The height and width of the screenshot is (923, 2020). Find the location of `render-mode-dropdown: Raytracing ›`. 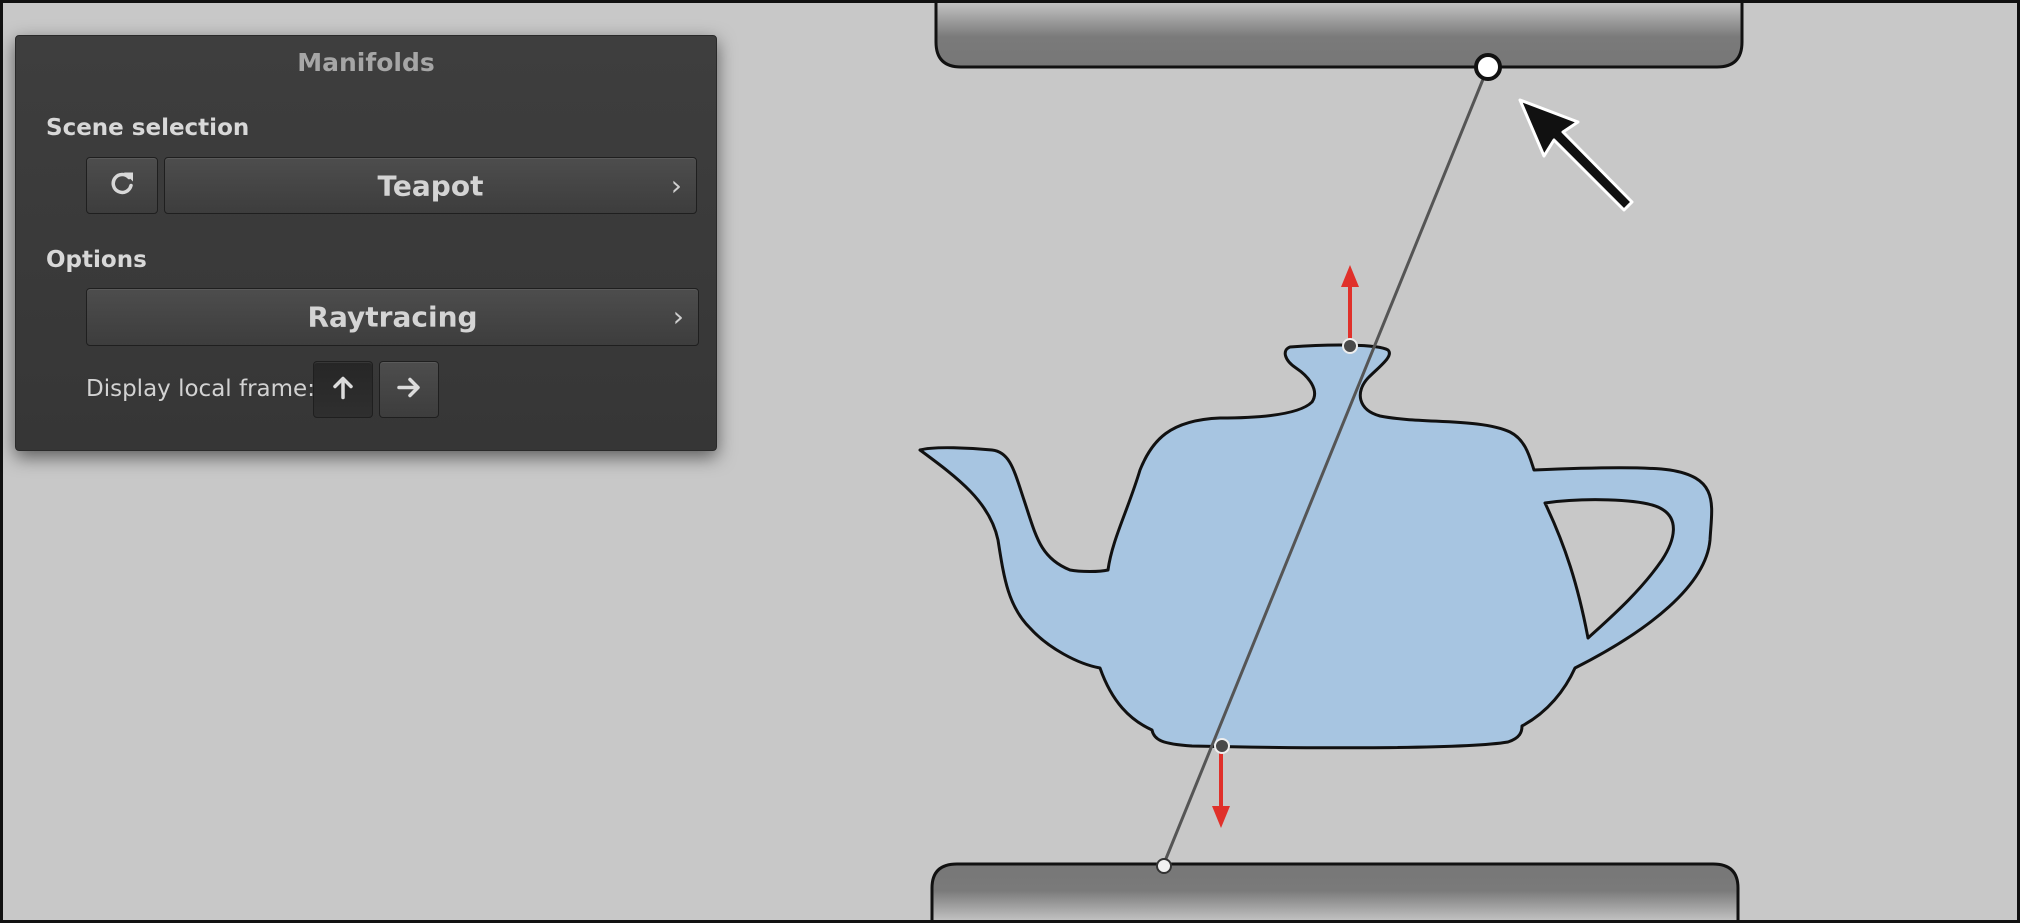

render-mode-dropdown: Raytracing › is located at coordinates (392, 317).